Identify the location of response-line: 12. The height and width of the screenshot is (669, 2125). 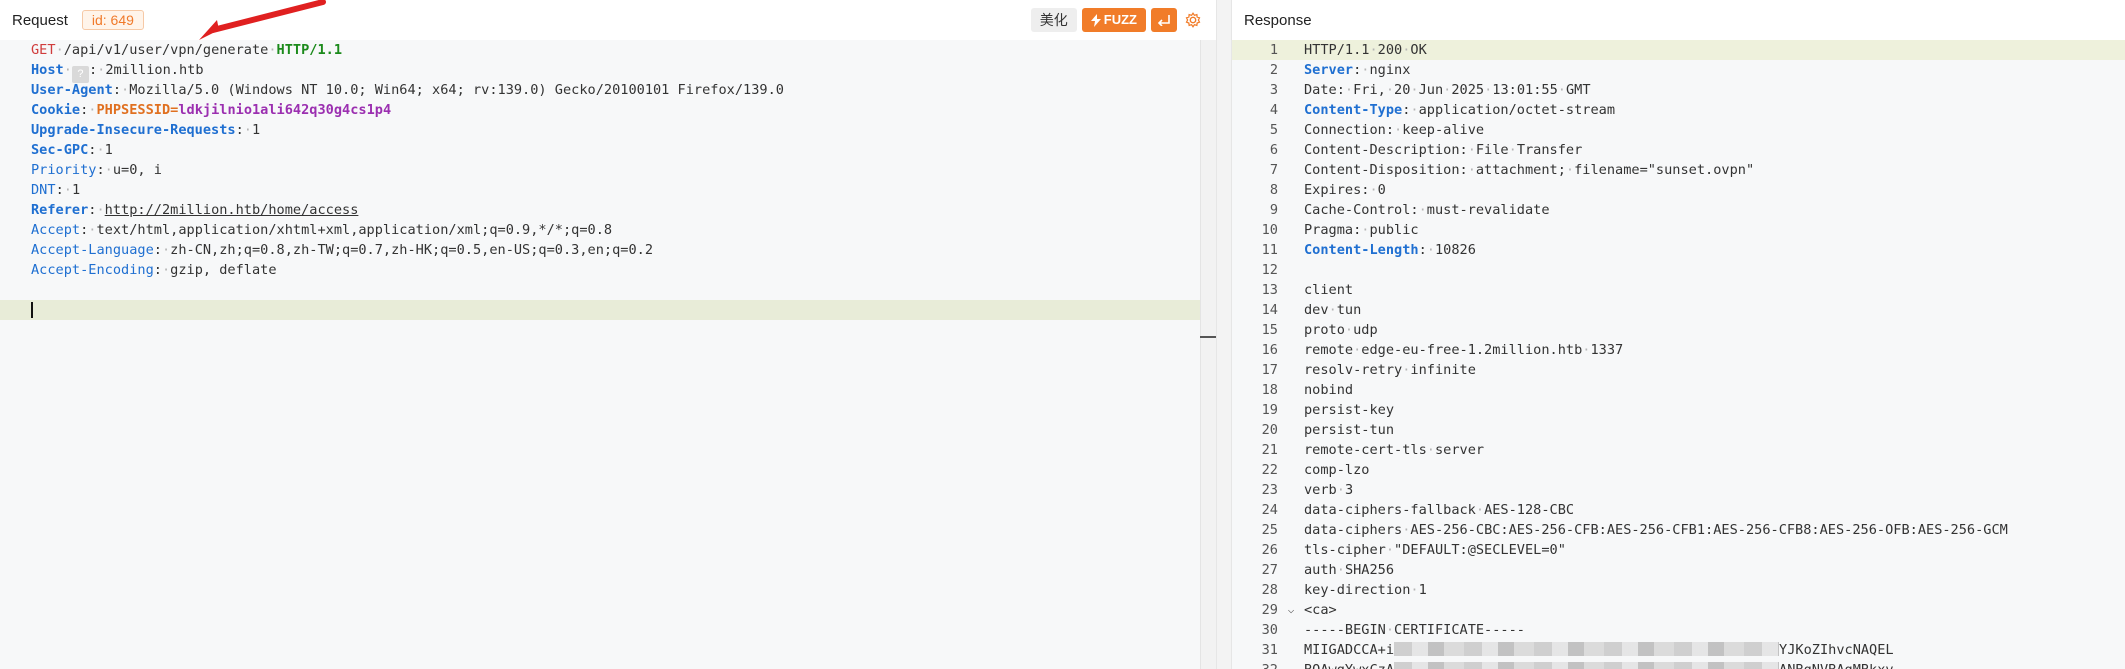
(1678, 270).